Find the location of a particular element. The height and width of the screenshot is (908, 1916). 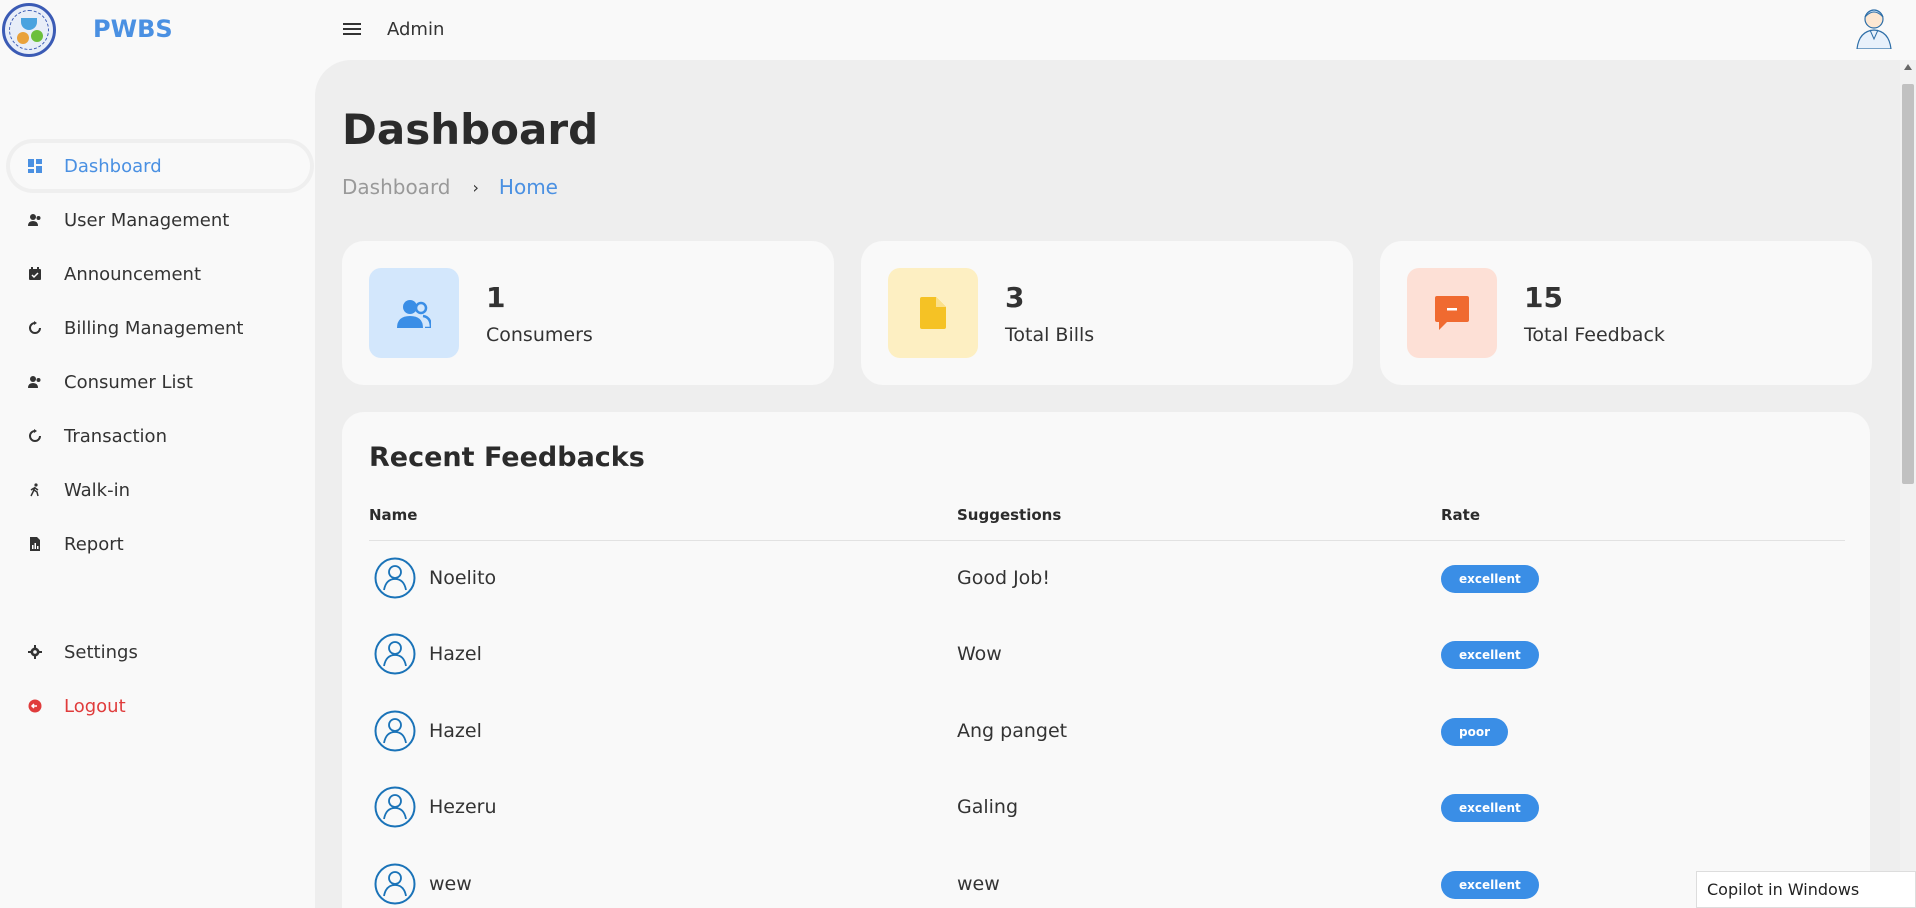

feedback-name: Noelito is located at coordinates (463, 578).